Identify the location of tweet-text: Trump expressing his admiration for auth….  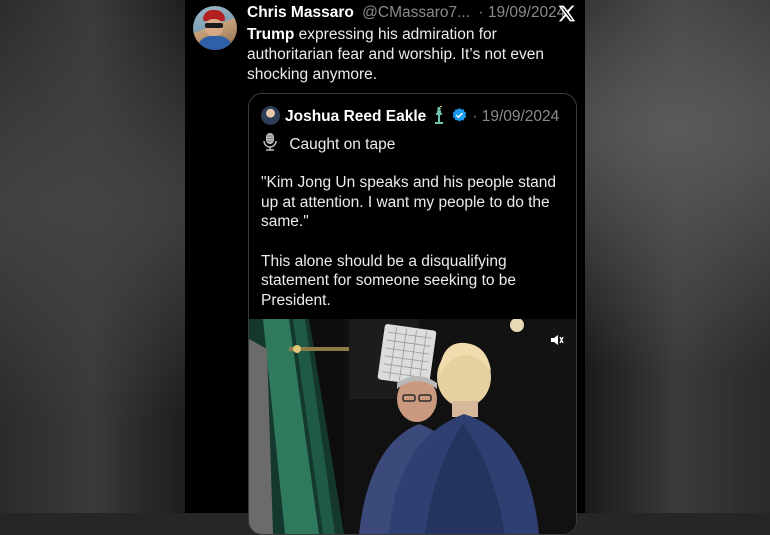
(412, 55).